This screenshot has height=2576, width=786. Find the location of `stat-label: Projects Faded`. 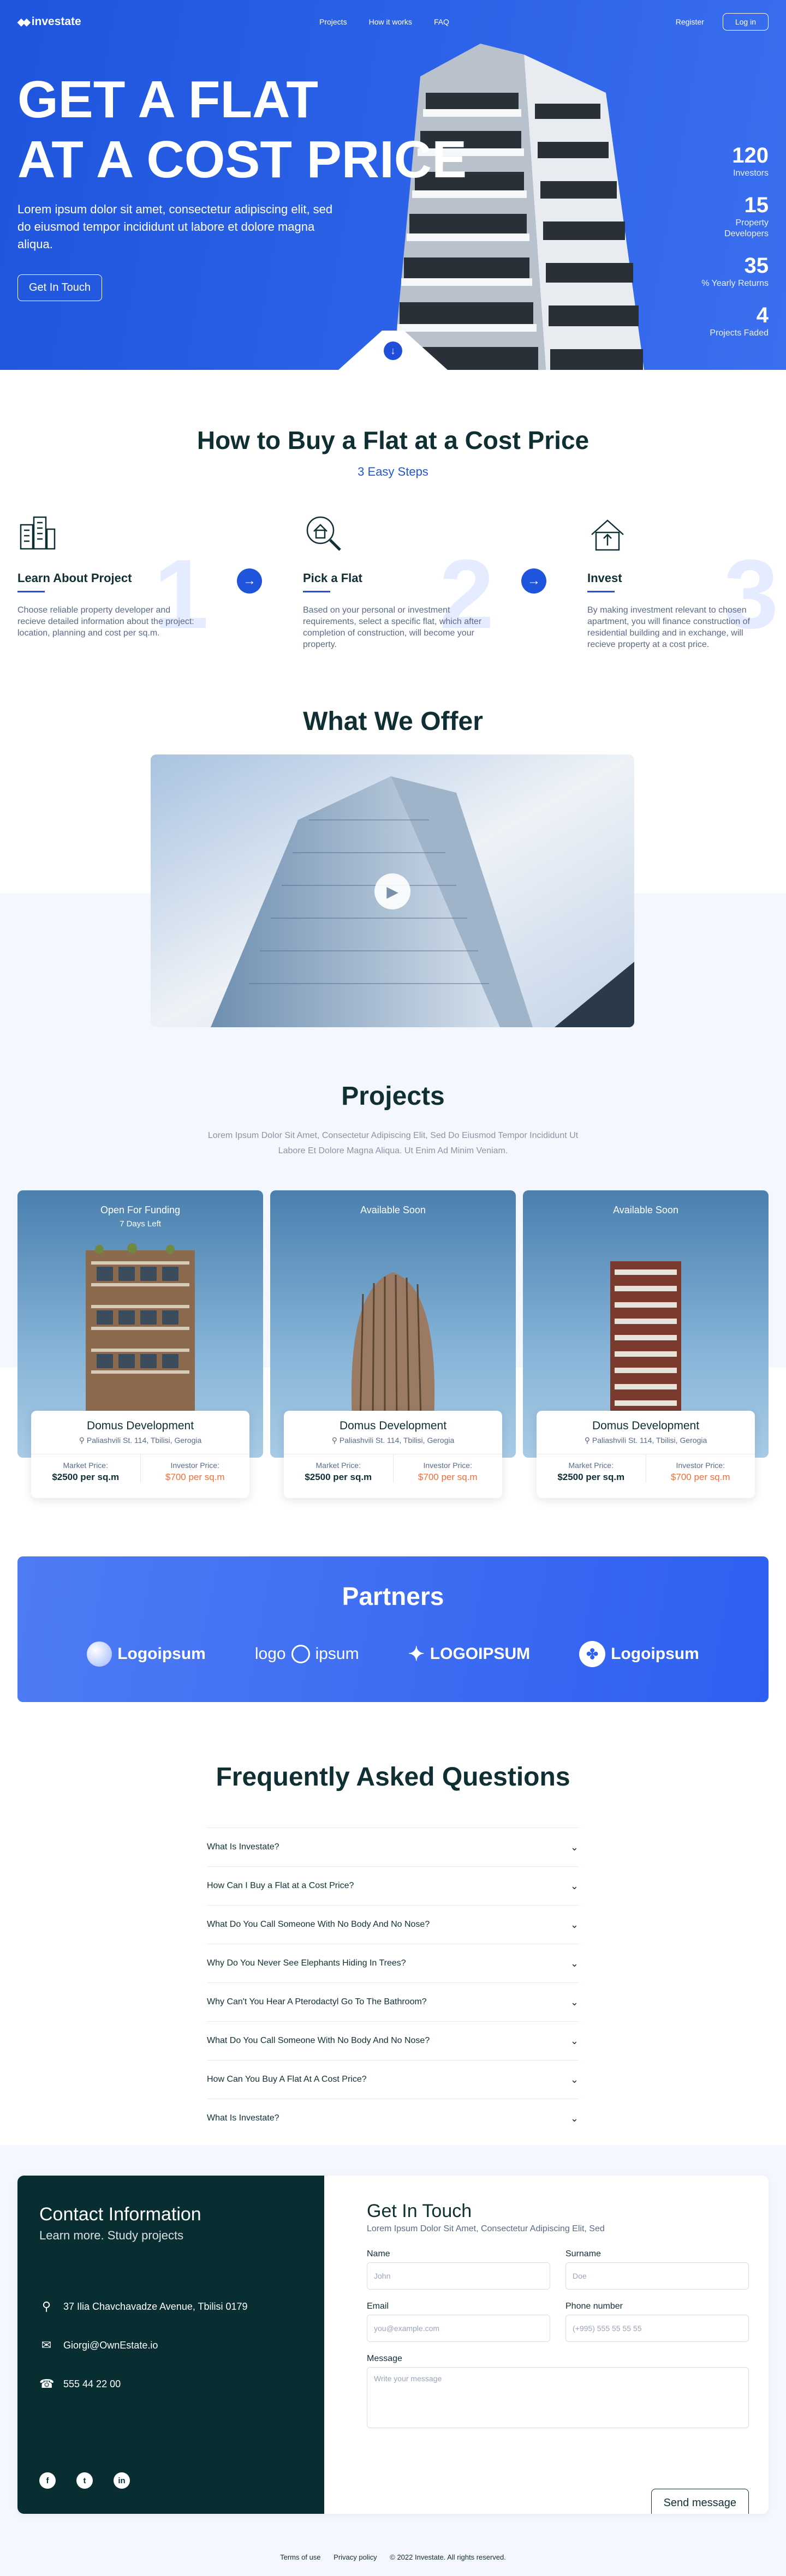

stat-label: Projects Faded is located at coordinates (739, 333).